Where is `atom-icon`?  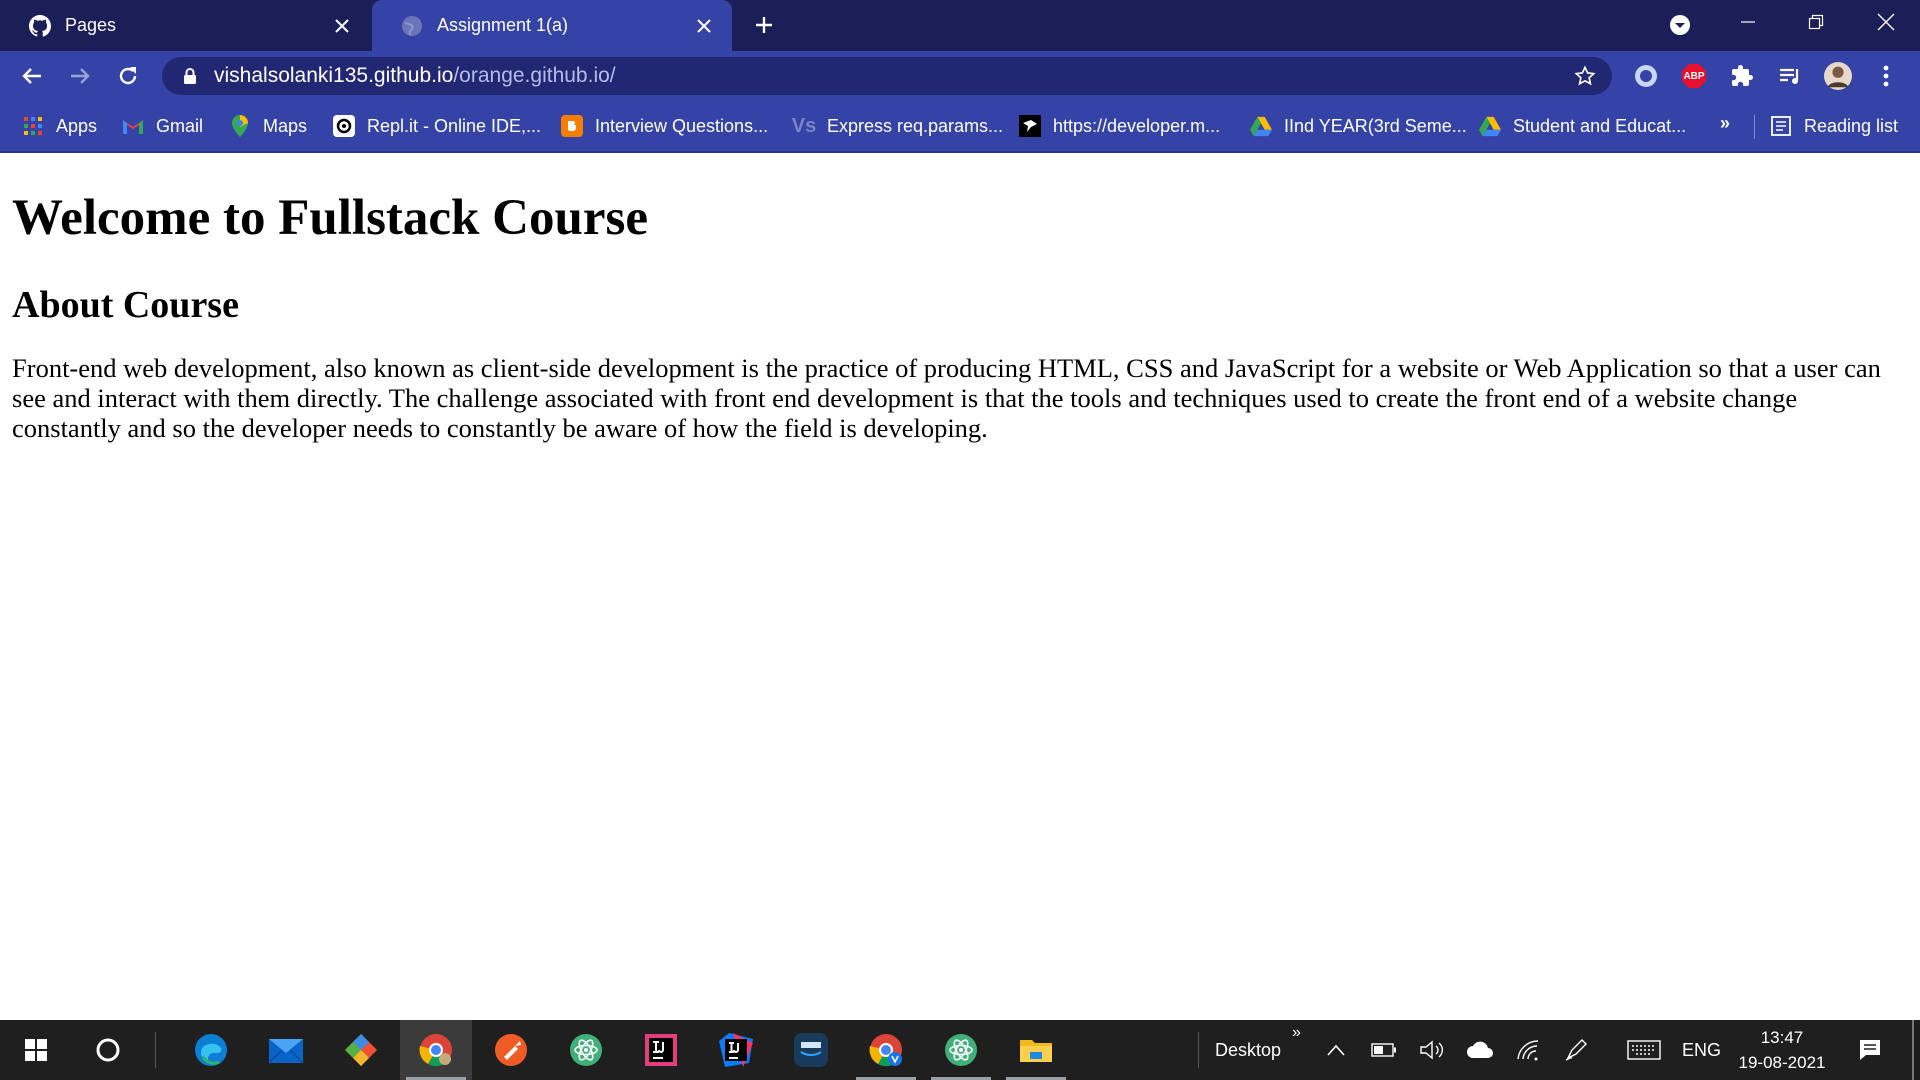 atom-icon is located at coordinates (961, 1050).